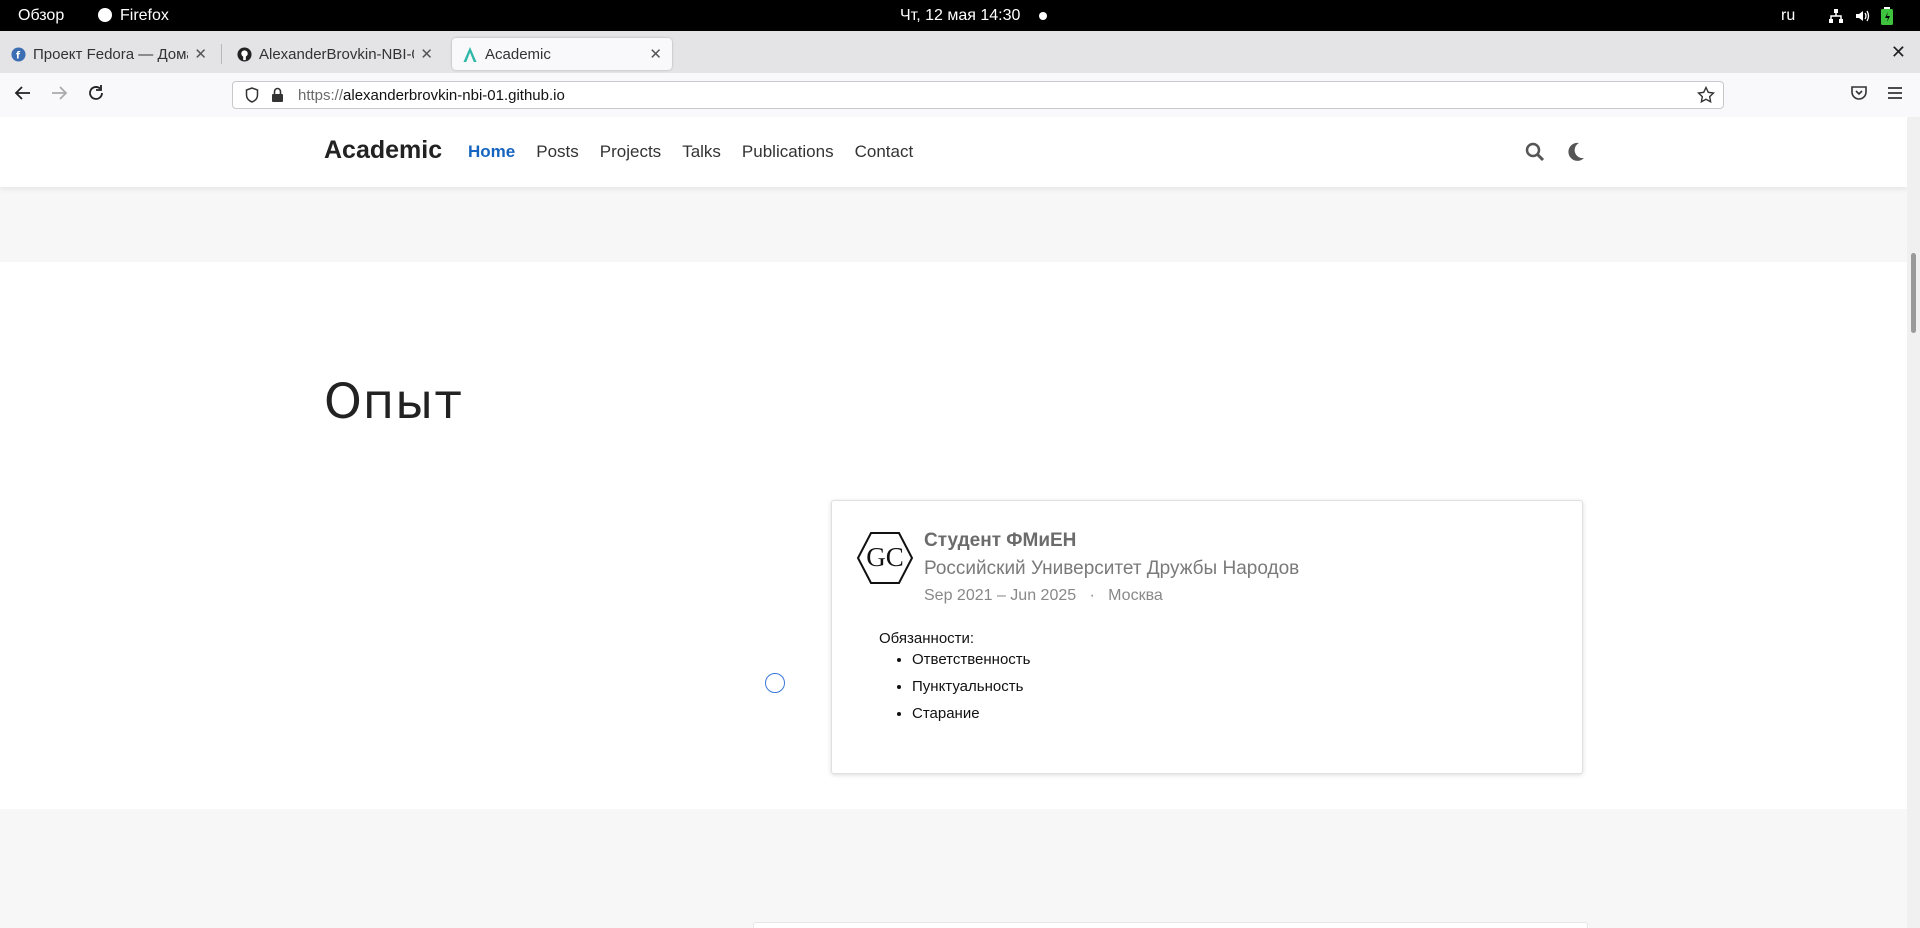 This screenshot has width=1920, height=928. Describe the element at coordinates (1788, 15) in the screenshot. I see `keyboard-layout: ru` at that location.